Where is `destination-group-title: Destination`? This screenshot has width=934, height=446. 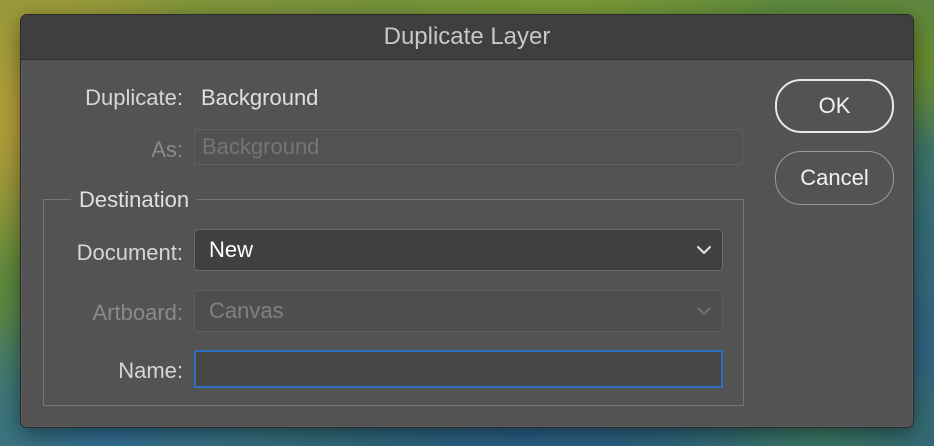
destination-group-title: Destination is located at coordinates (134, 200).